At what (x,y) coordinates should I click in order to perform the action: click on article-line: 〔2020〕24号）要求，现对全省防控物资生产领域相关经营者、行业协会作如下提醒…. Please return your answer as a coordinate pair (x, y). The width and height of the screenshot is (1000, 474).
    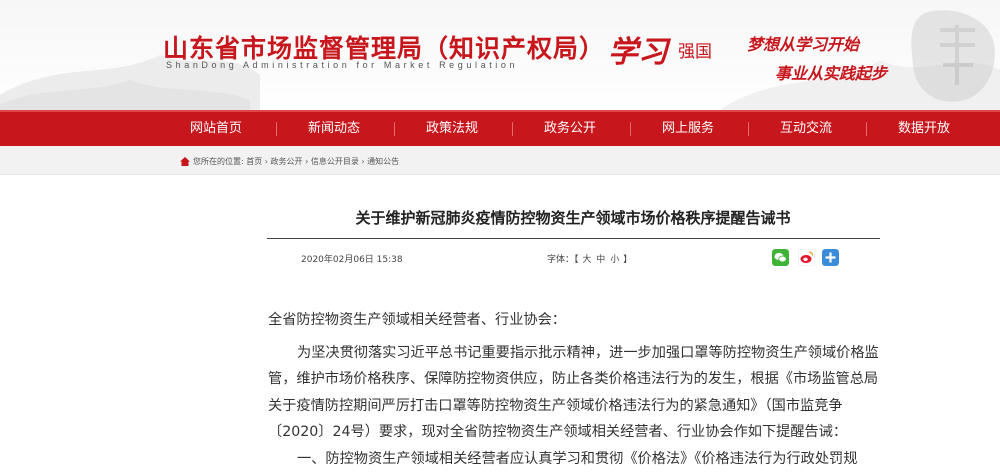
    Looking at the image, I should click on (558, 432).